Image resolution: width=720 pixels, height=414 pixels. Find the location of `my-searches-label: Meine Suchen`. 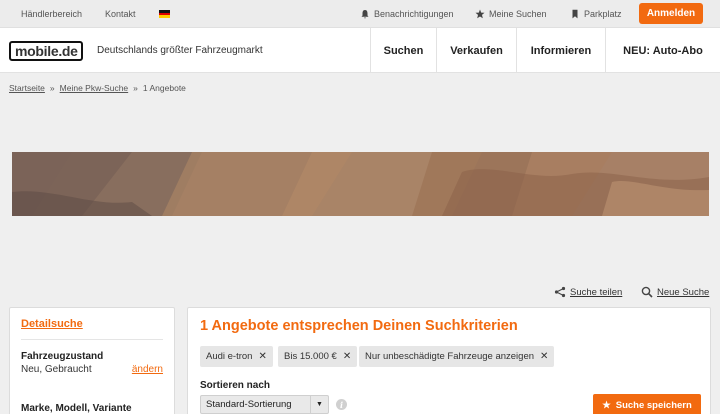

my-searches-label: Meine Suchen is located at coordinates (518, 14).